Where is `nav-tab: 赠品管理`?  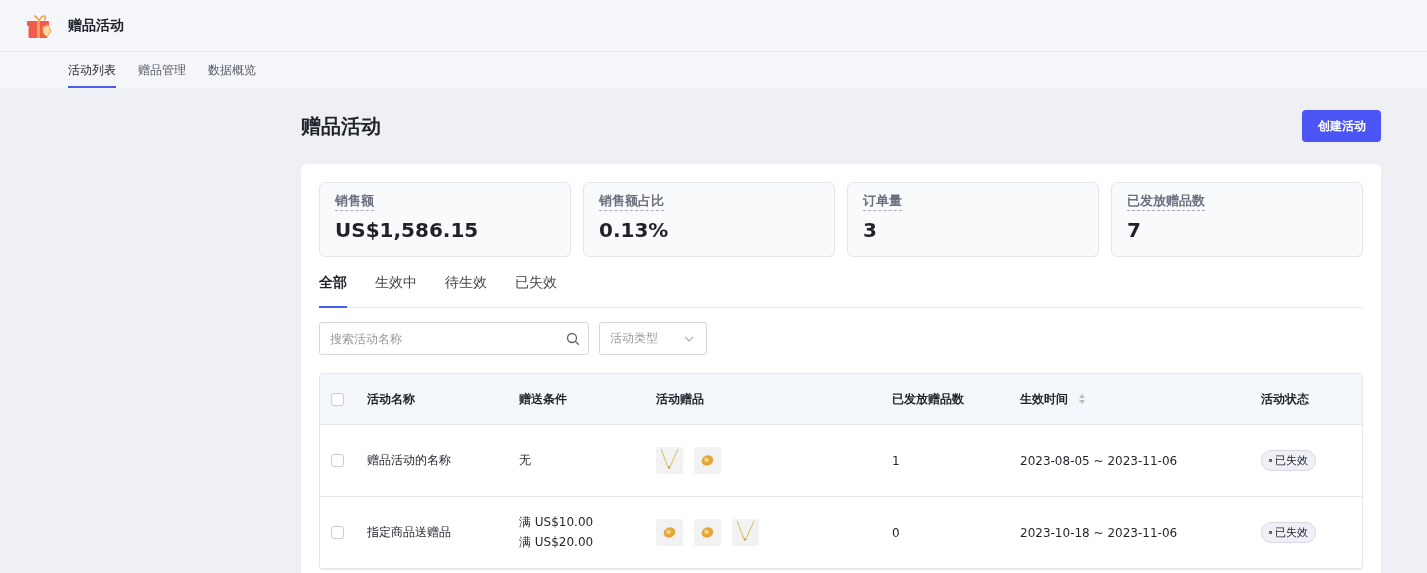 nav-tab: 赠品管理 is located at coordinates (162, 70).